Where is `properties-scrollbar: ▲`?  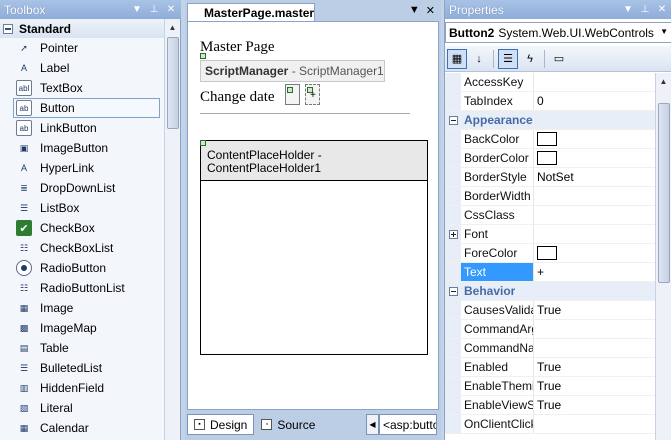 properties-scrollbar: ▲ is located at coordinates (663, 256).